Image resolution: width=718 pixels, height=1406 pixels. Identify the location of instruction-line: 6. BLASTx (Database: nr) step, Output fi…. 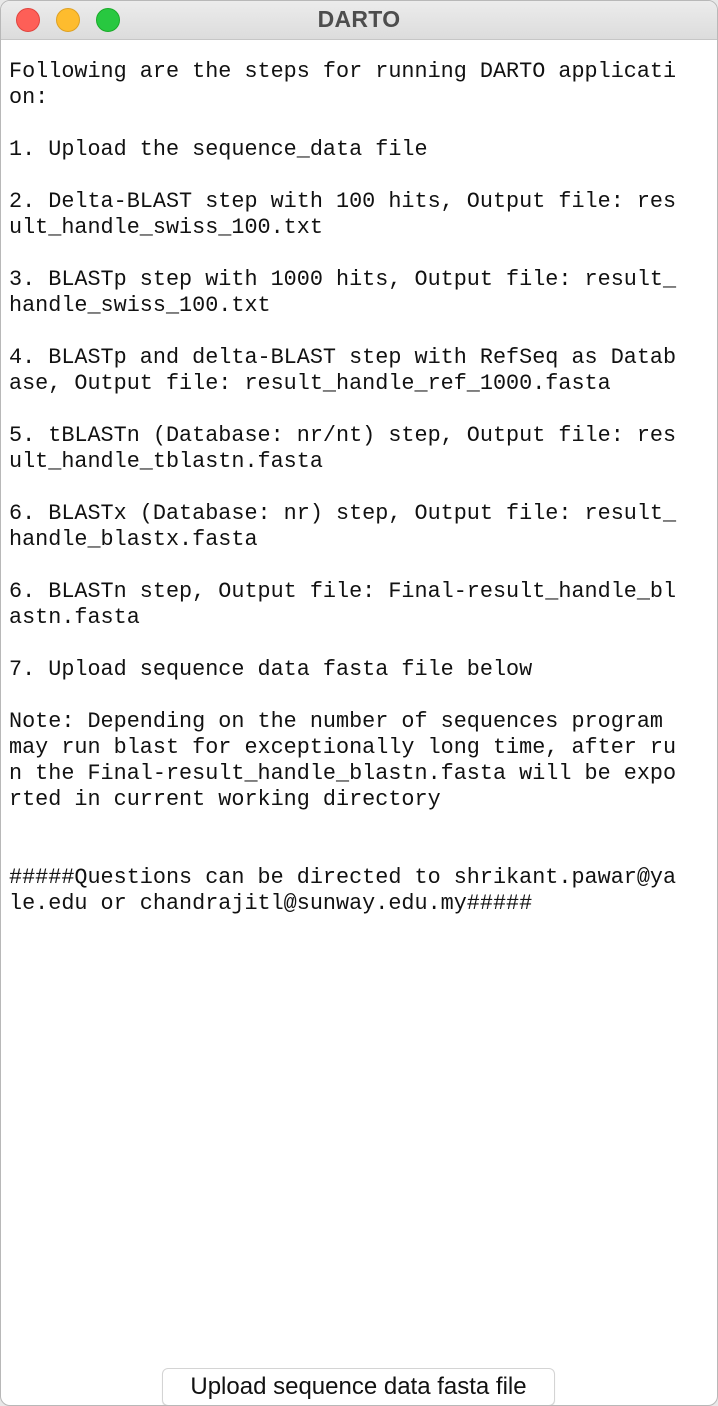
(343, 513).